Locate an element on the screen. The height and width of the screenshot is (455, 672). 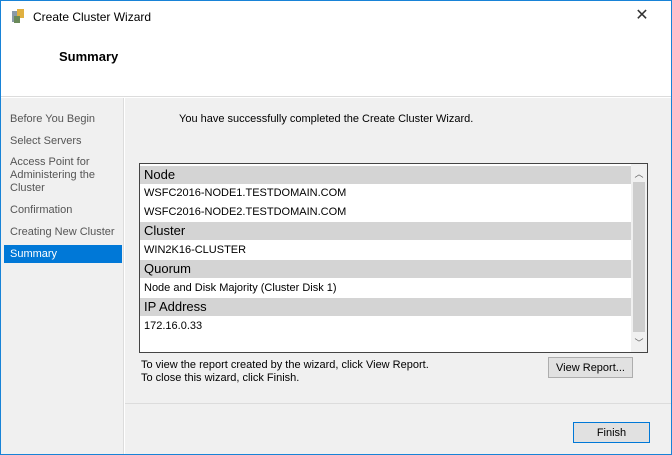
step-summary: Summary is located at coordinates (63, 254).